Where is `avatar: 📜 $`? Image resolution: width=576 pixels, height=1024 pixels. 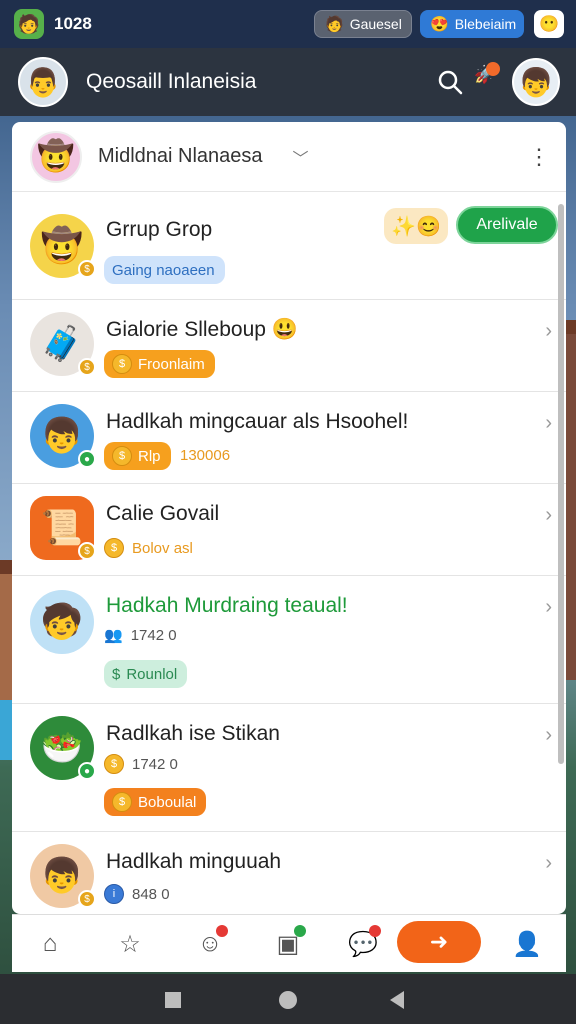
avatar: 📜 $ is located at coordinates (63, 528).